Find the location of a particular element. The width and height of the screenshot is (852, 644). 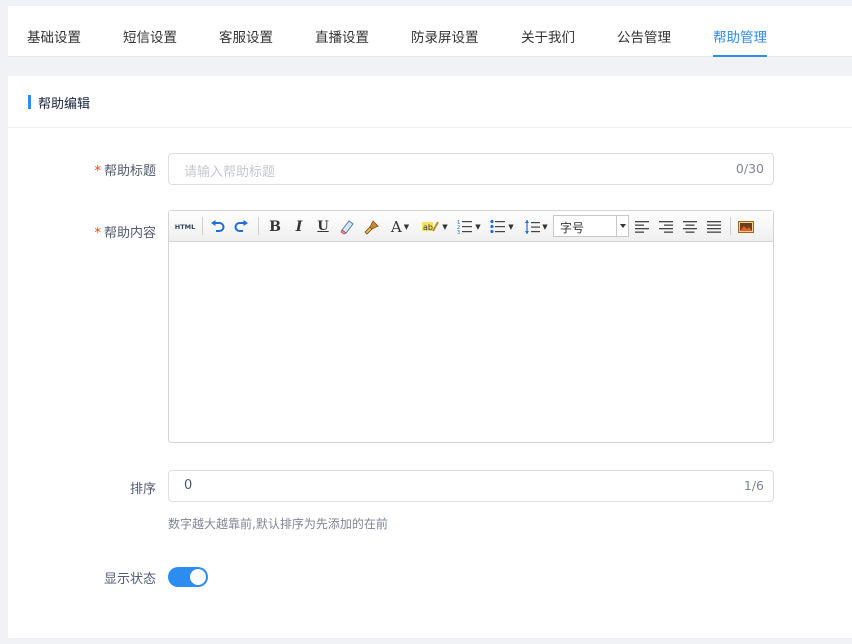

underline-icon: U is located at coordinates (323, 226).